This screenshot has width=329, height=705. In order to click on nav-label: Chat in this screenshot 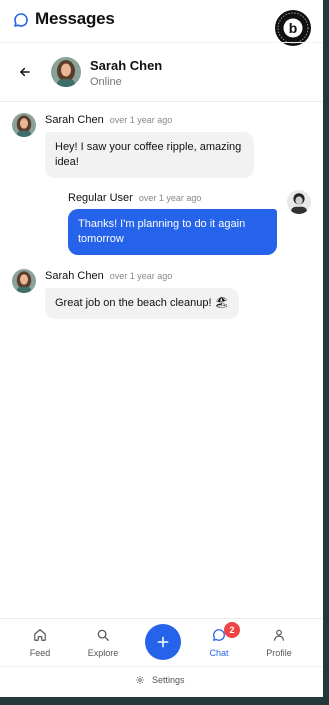, I will do `click(219, 653)`.